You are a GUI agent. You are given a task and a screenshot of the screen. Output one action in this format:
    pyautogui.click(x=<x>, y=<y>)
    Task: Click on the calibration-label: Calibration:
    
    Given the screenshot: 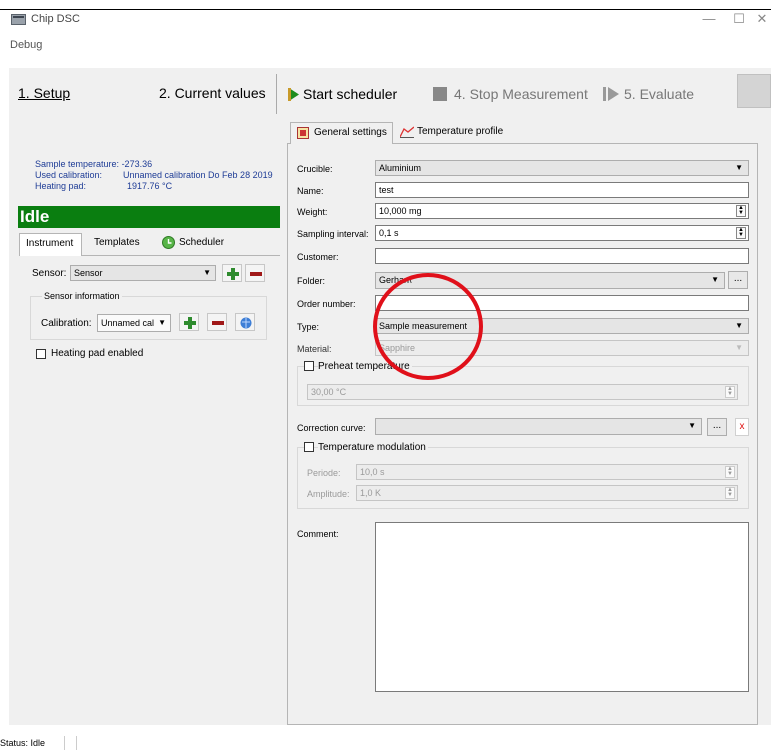 What is the action you would take?
    pyautogui.click(x=66, y=323)
    